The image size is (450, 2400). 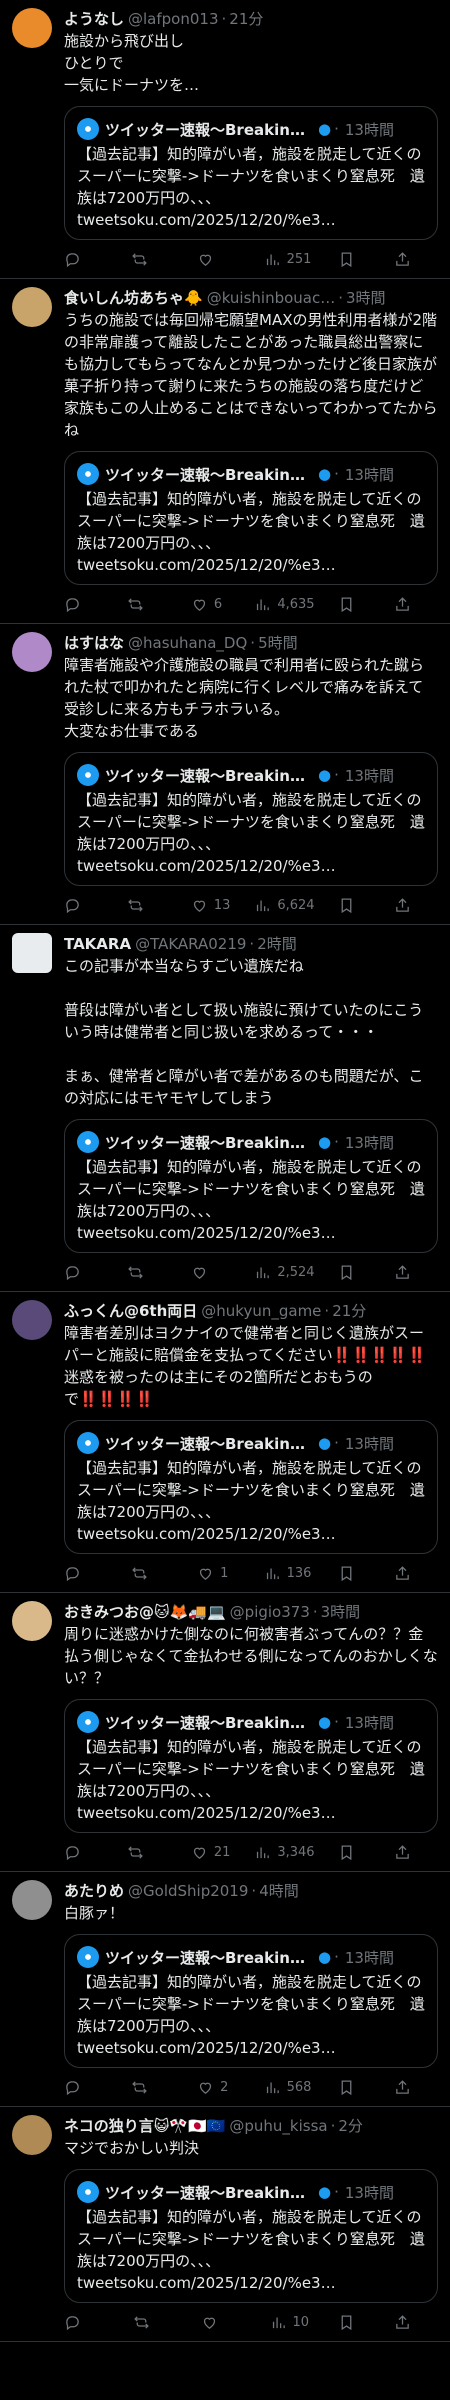 I want to click on tweet-time: 5時間, so click(x=278, y=643).